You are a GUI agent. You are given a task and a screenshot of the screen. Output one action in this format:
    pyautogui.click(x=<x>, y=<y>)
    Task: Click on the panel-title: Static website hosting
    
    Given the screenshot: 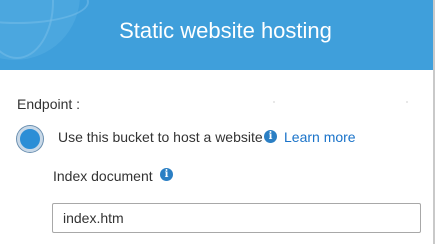 What is the action you would take?
    pyautogui.click(x=225, y=30)
    